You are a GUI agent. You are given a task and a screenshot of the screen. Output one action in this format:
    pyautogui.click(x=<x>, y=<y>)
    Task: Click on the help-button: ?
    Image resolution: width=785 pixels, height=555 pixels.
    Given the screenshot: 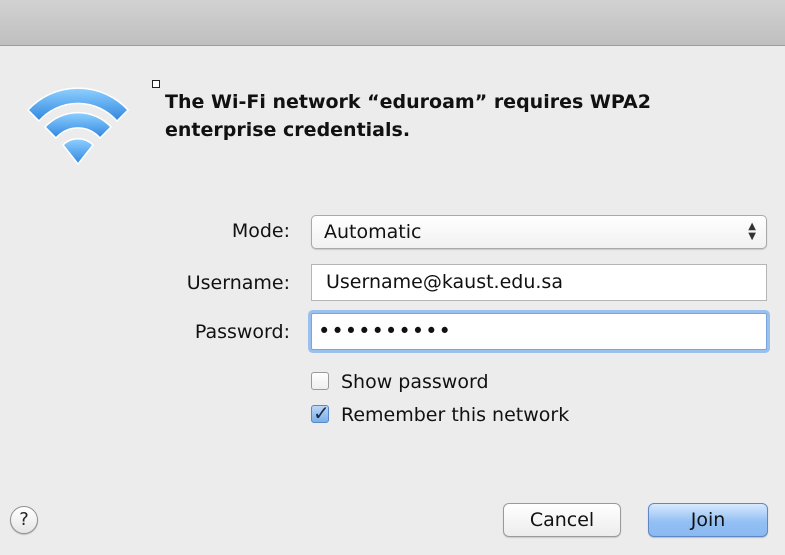 What is the action you would take?
    pyautogui.click(x=24, y=520)
    